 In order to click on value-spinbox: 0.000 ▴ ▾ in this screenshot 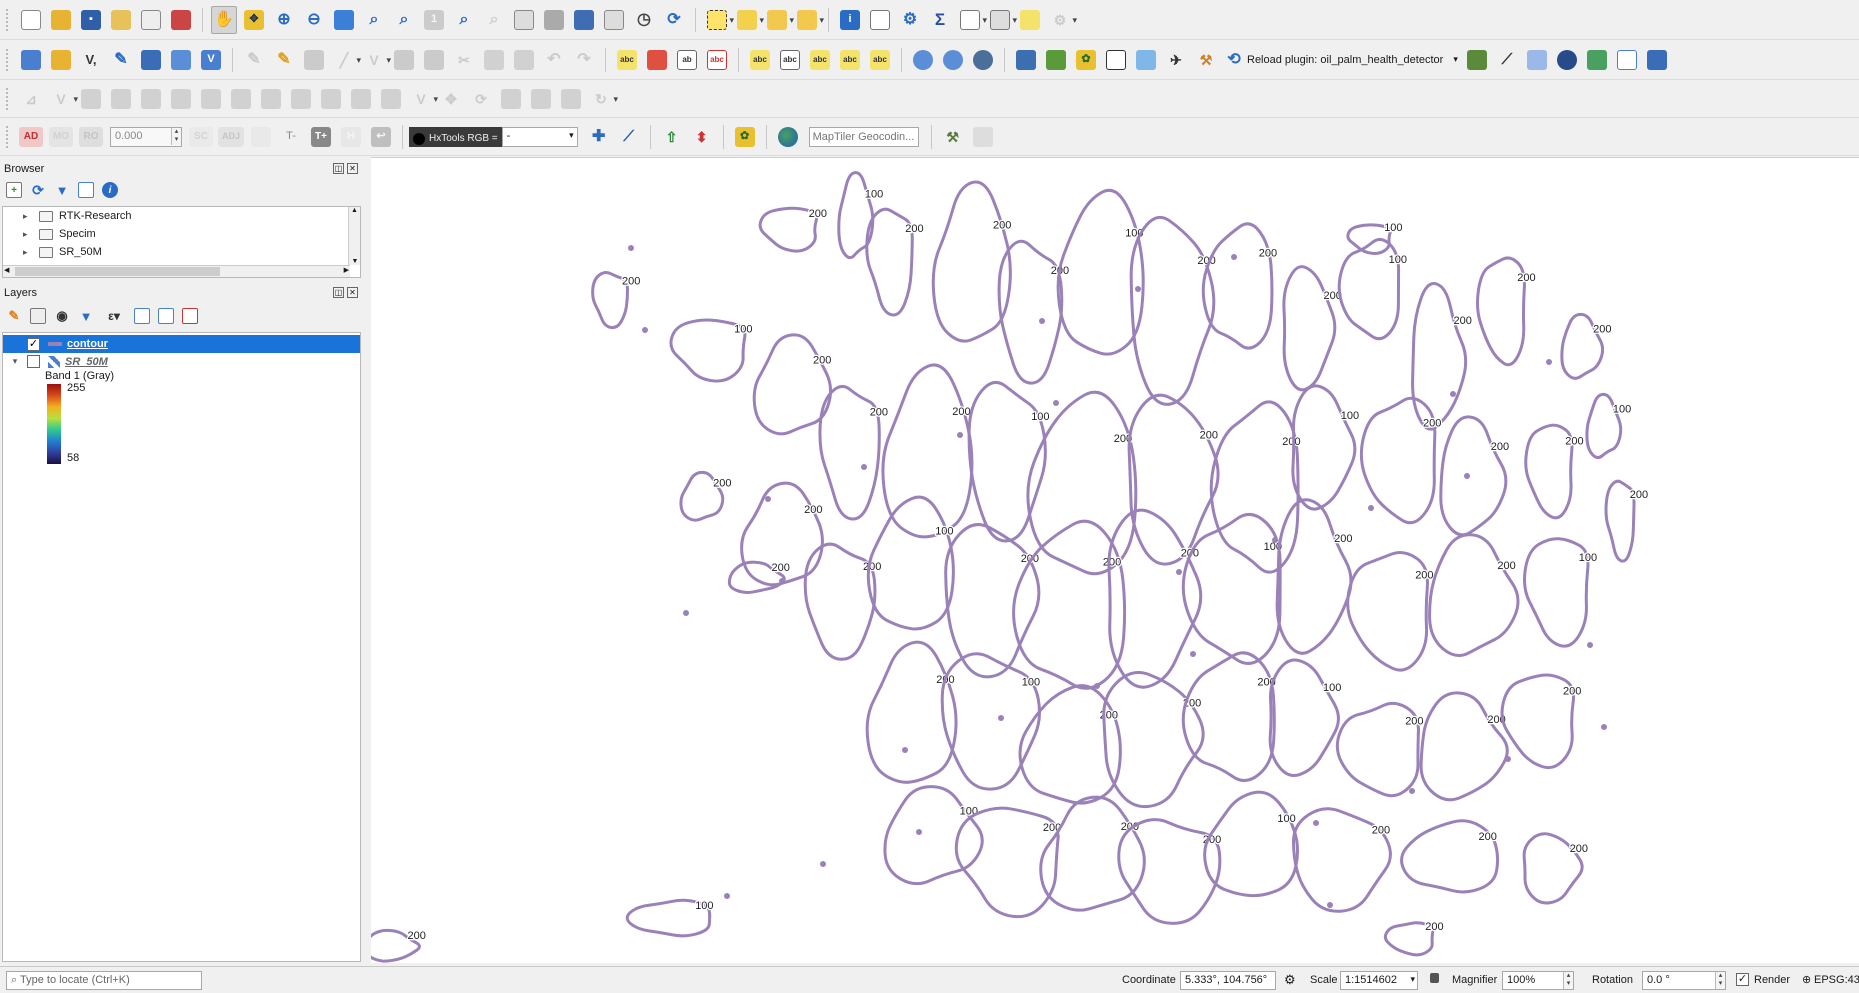, I will do `click(146, 136)`.